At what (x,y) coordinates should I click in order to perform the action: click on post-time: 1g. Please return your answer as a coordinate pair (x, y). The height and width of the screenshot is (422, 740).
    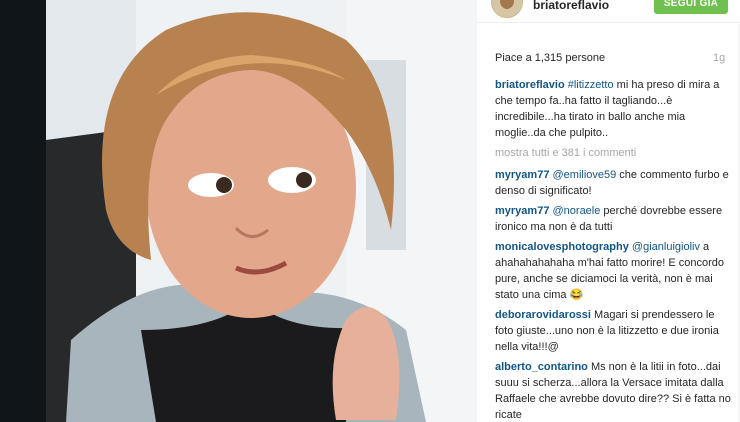
    Looking at the image, I should click on (719, 58).